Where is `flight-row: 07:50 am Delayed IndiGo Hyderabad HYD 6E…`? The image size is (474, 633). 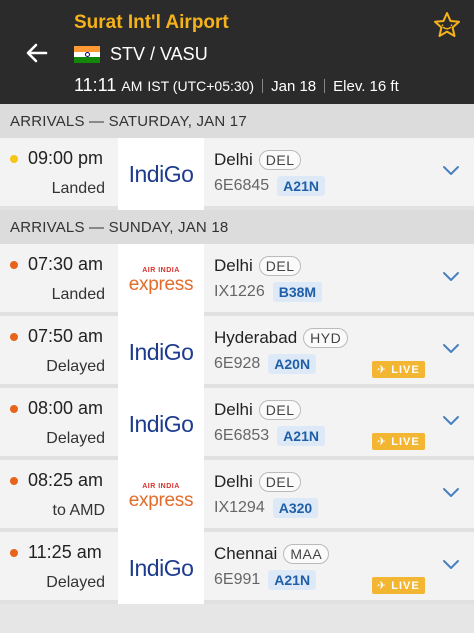 flight-row: 07:50 am Delayed IndiGo Hyderabad HYD 6E… is located at coordinates (237, 352).